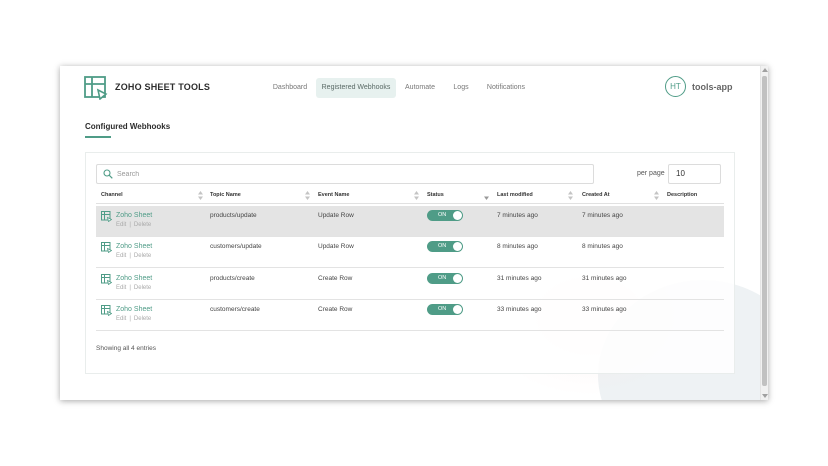  Describe the element at coordinates (356, 88) in the screenshot. I see `nav-registered-webhooks: Registered Webhooks` at that location.